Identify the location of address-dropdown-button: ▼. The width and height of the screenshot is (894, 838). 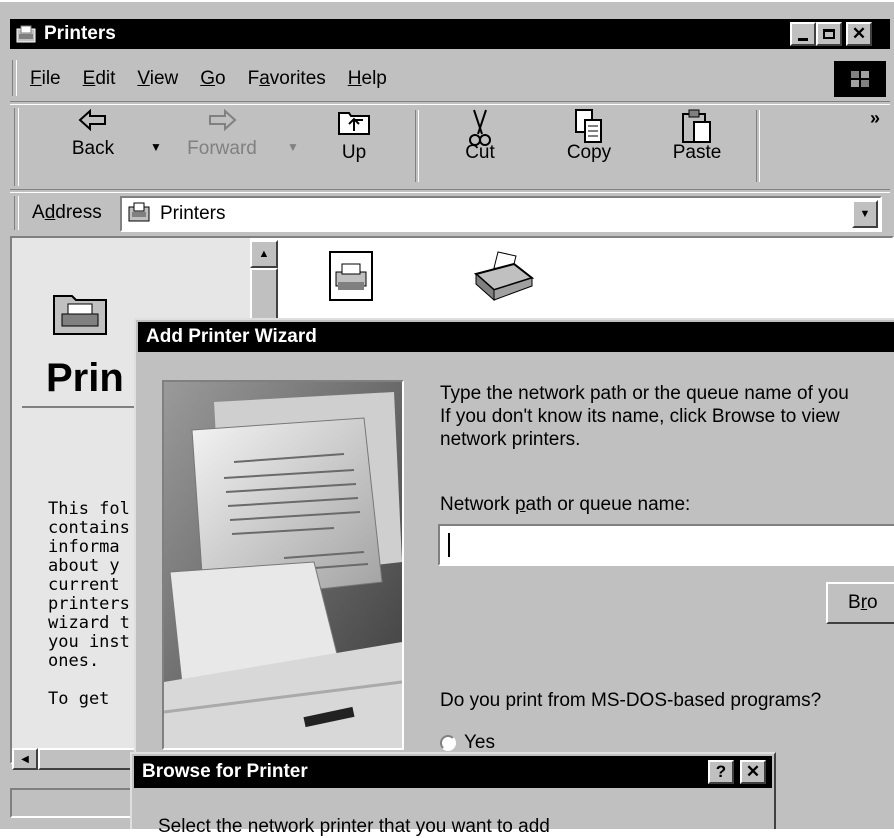
(865, 214).